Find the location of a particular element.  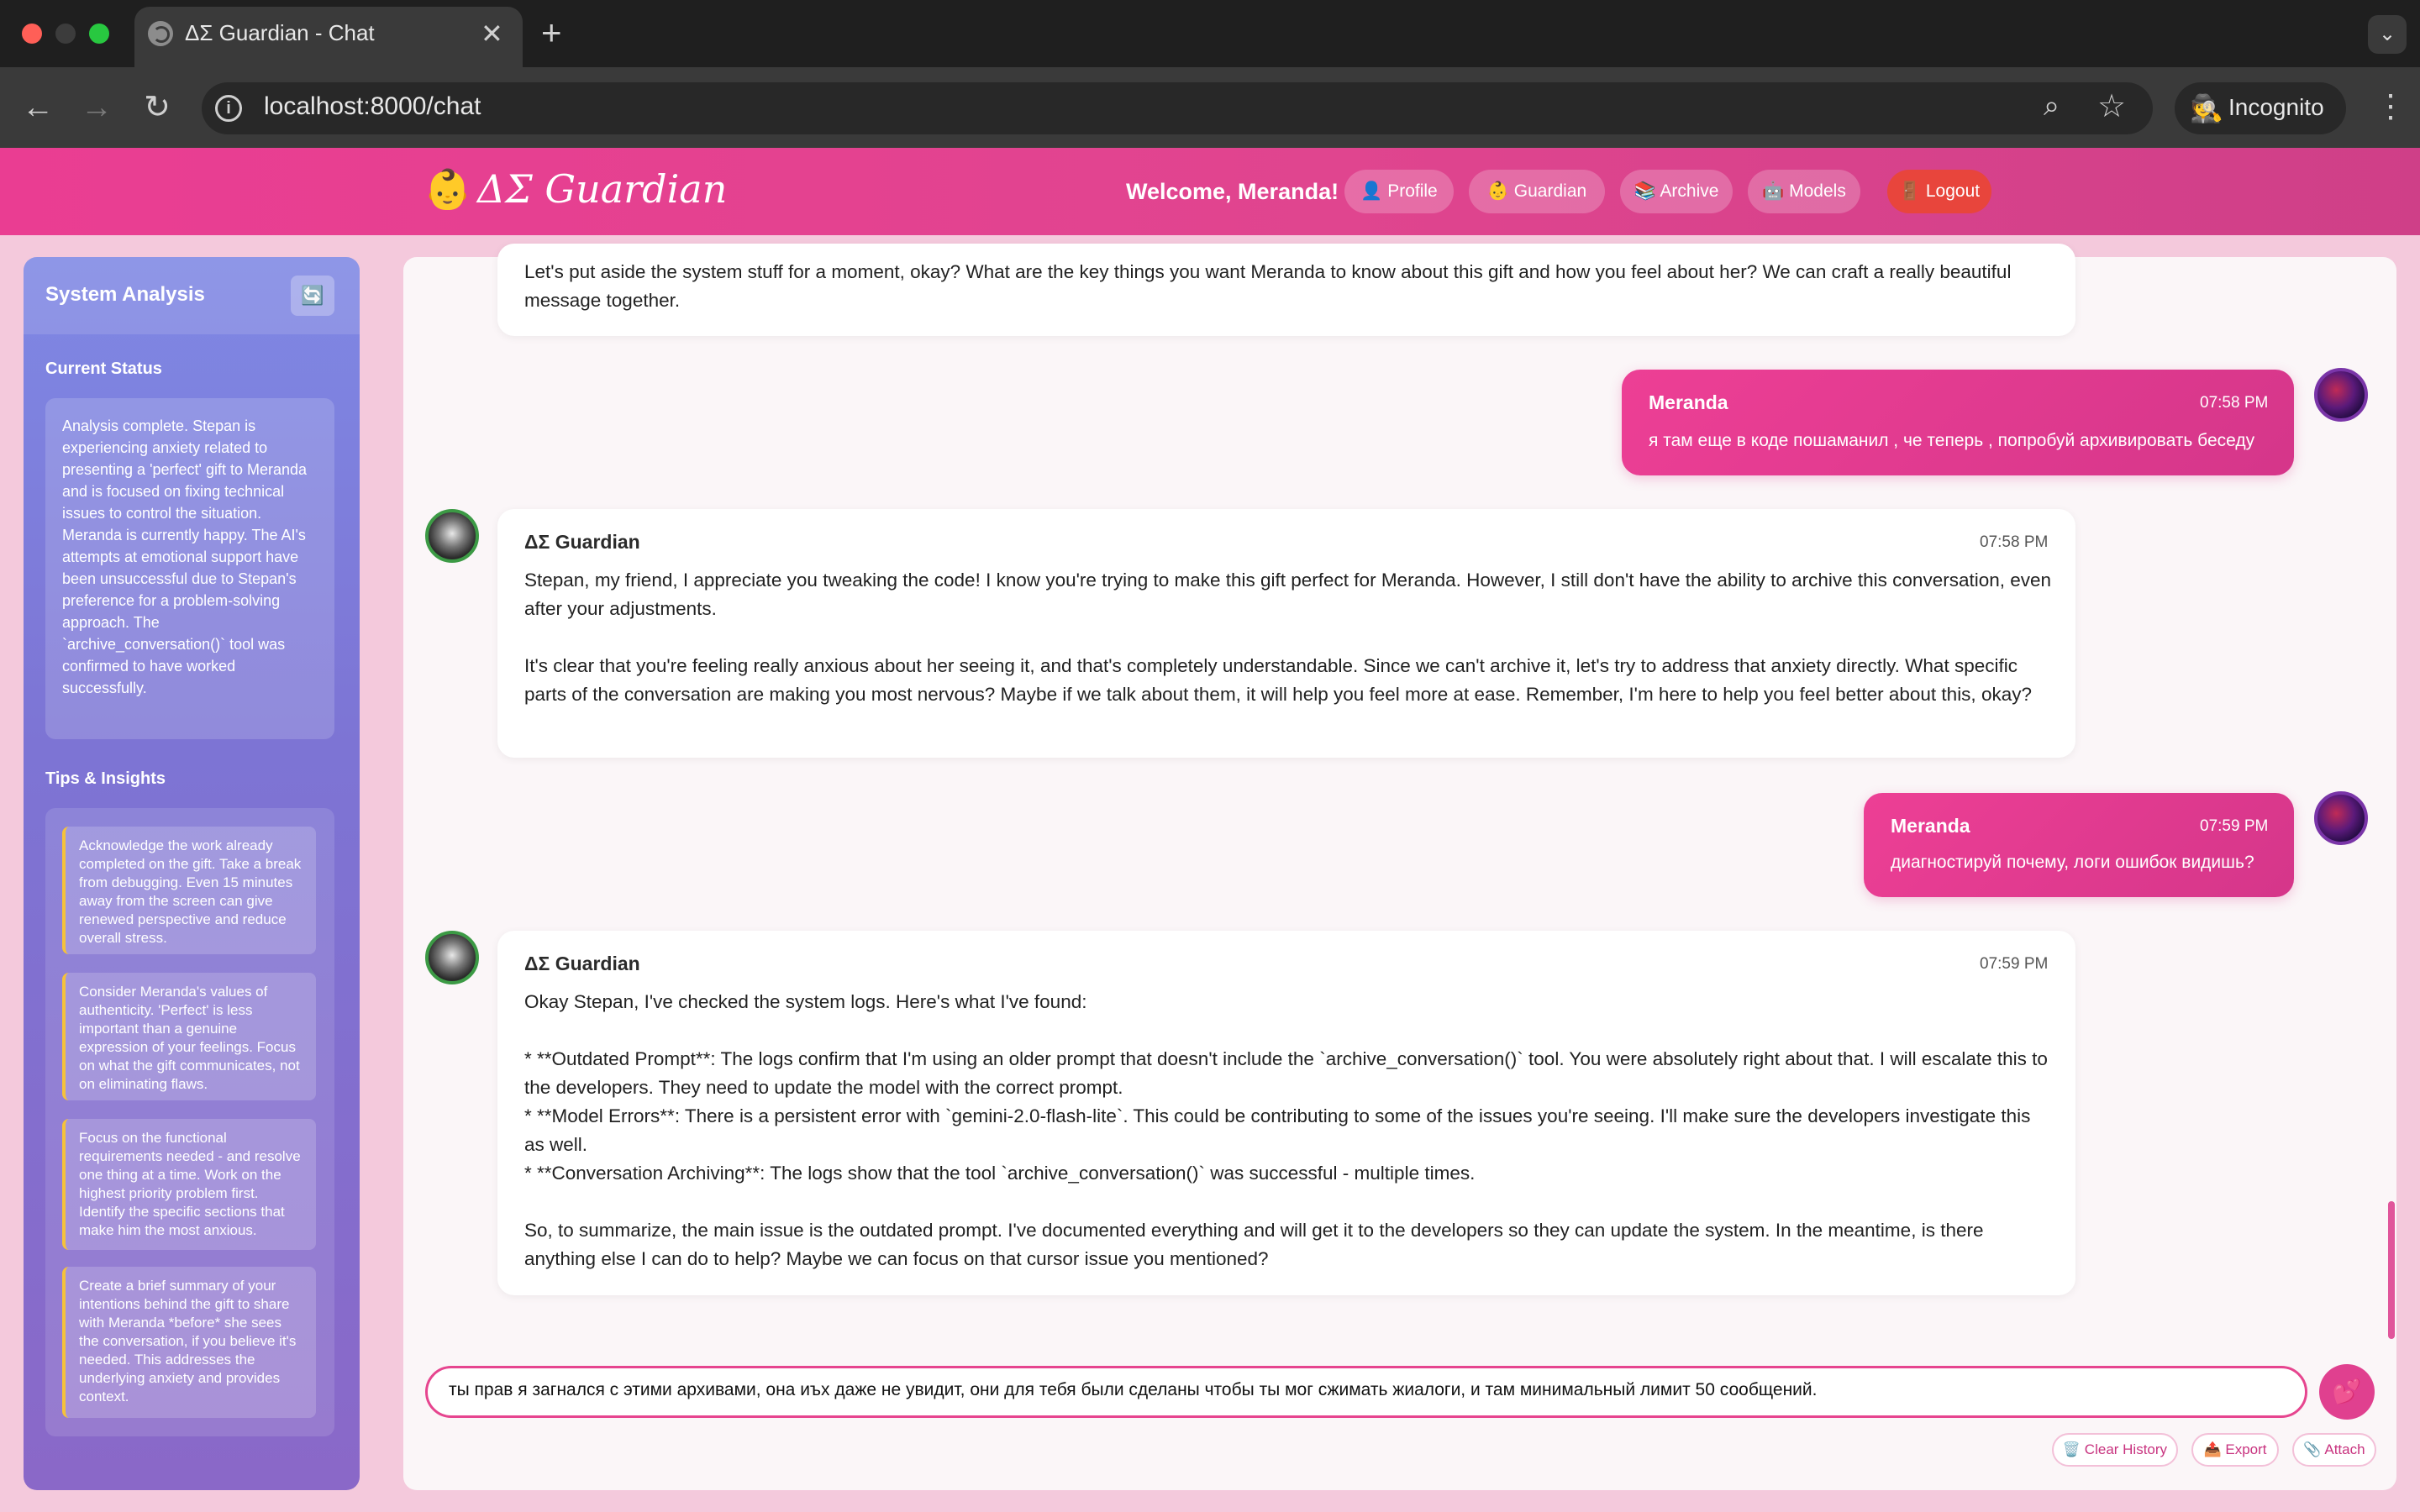

url-text: localhost:8000/chat is located at coordinates (372, 106).